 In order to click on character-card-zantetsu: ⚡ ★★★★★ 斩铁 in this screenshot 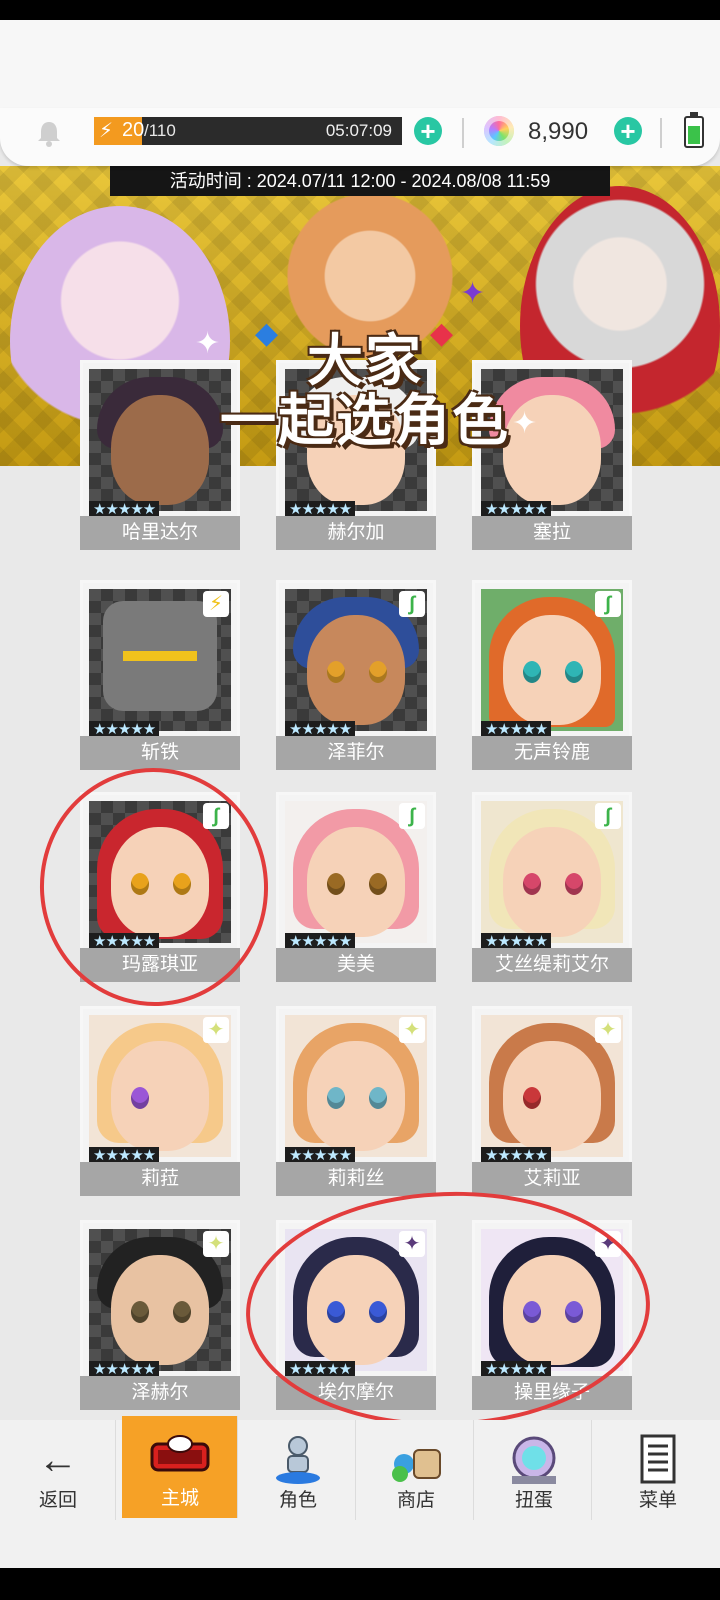, I will do `click(160, 677)`.